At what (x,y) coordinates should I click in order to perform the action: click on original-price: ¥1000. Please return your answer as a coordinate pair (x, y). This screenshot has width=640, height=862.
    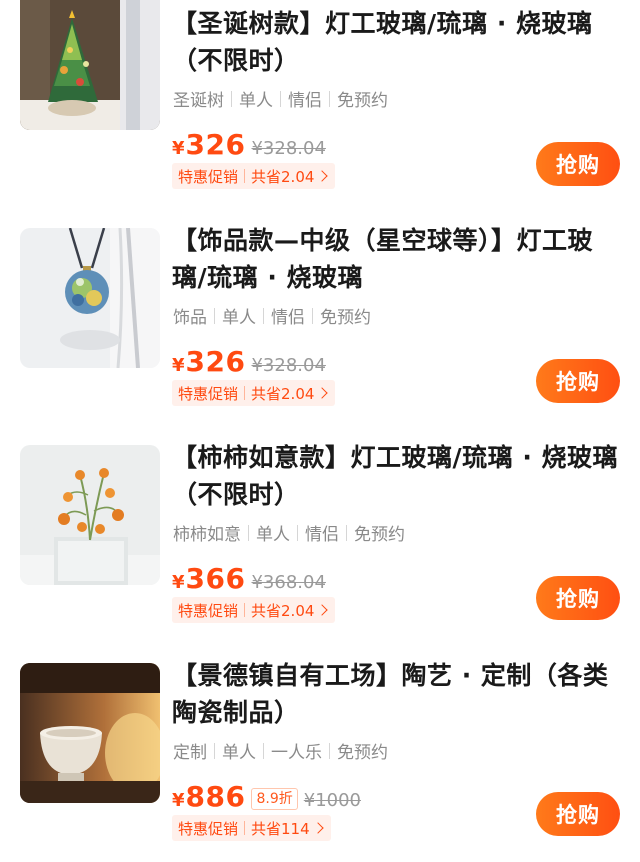
    Looking at the image, I should click on (332, 800).